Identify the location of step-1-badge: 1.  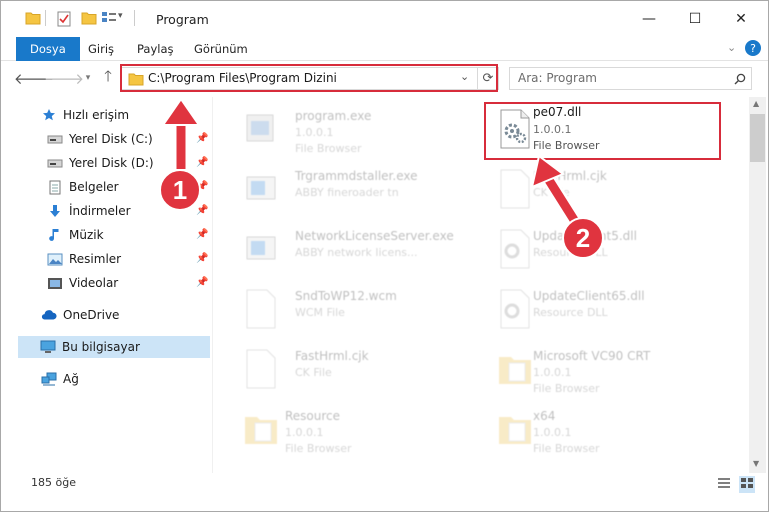
(180, 190).